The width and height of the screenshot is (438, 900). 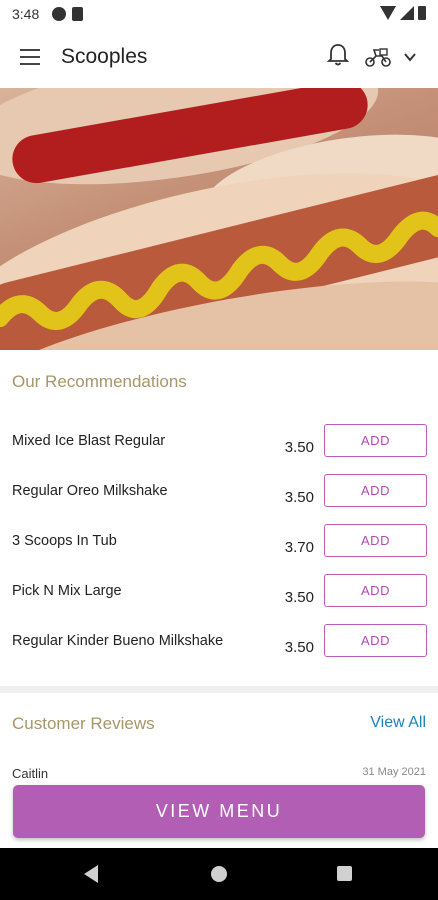 I want to click on system-nav-bar, so click(x=219, y=874).